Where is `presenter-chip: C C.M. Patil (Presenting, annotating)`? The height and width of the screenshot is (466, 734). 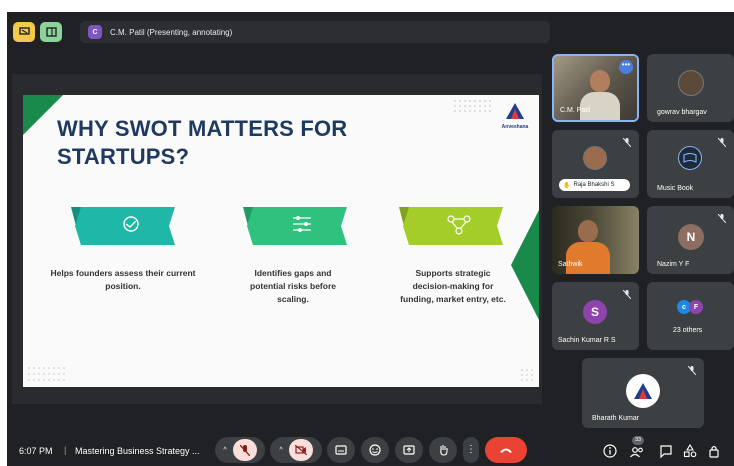
presenter-chip: C C.M. Patil (Presenting, annotating) is located at coordinates (315, 32).